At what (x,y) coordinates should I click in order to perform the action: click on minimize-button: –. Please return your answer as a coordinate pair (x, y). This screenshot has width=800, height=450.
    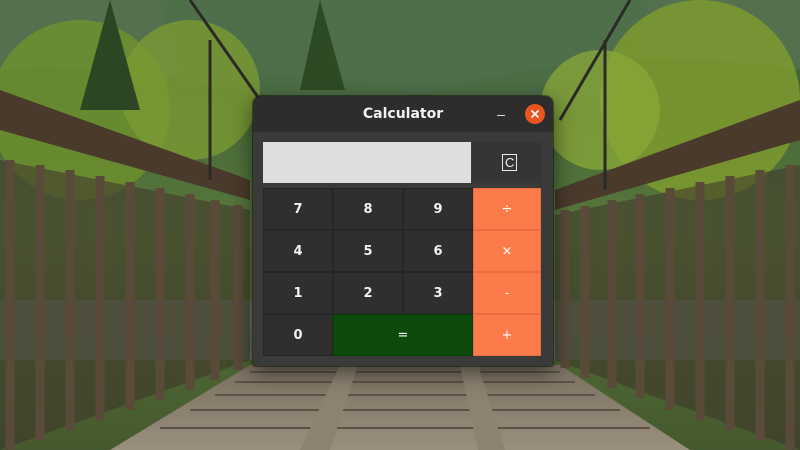
    Looking at the image, I should click on (501, 114).